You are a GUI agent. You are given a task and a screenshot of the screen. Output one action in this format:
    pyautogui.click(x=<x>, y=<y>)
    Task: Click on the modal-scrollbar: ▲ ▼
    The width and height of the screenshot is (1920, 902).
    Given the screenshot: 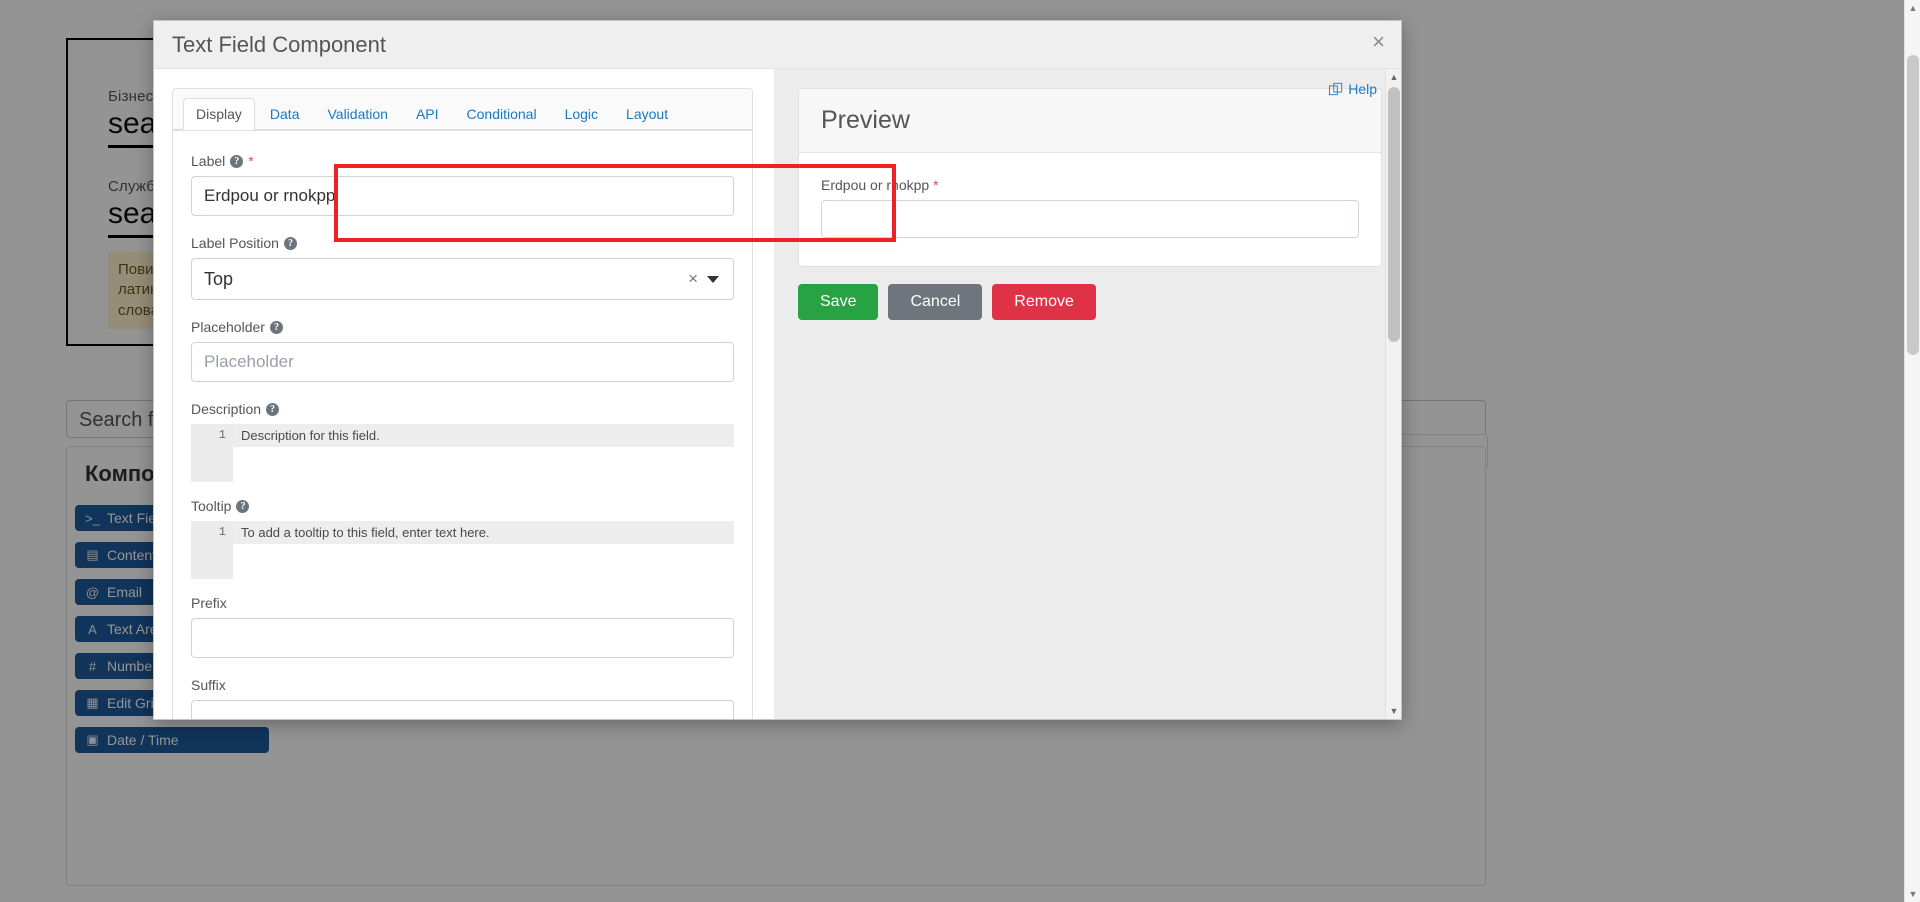 What is the action you would take?
    pyautogui.click(x=1393, y=394)
    